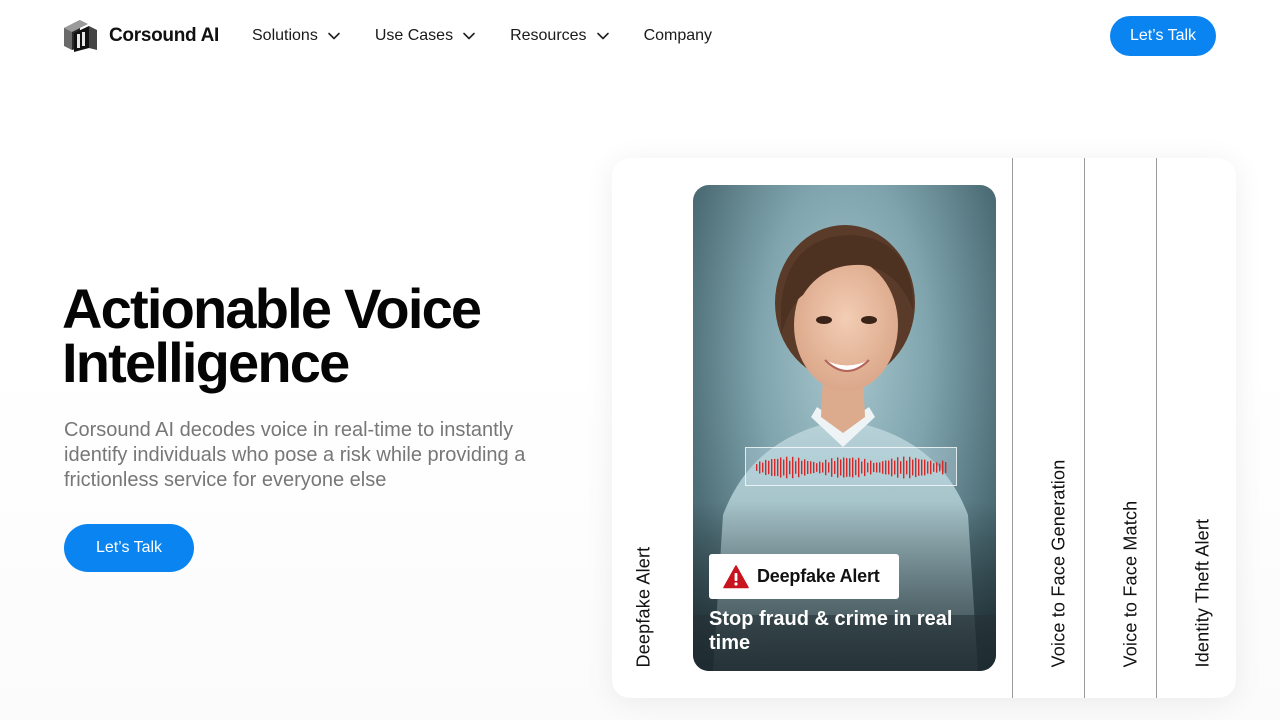 The width and height of the screenshot is (1280, 720). Describe the element at coordinates (1192, 428) in the screenshot. I see `tab-identity-theft-alert: Identity Theft Alert` at that location.